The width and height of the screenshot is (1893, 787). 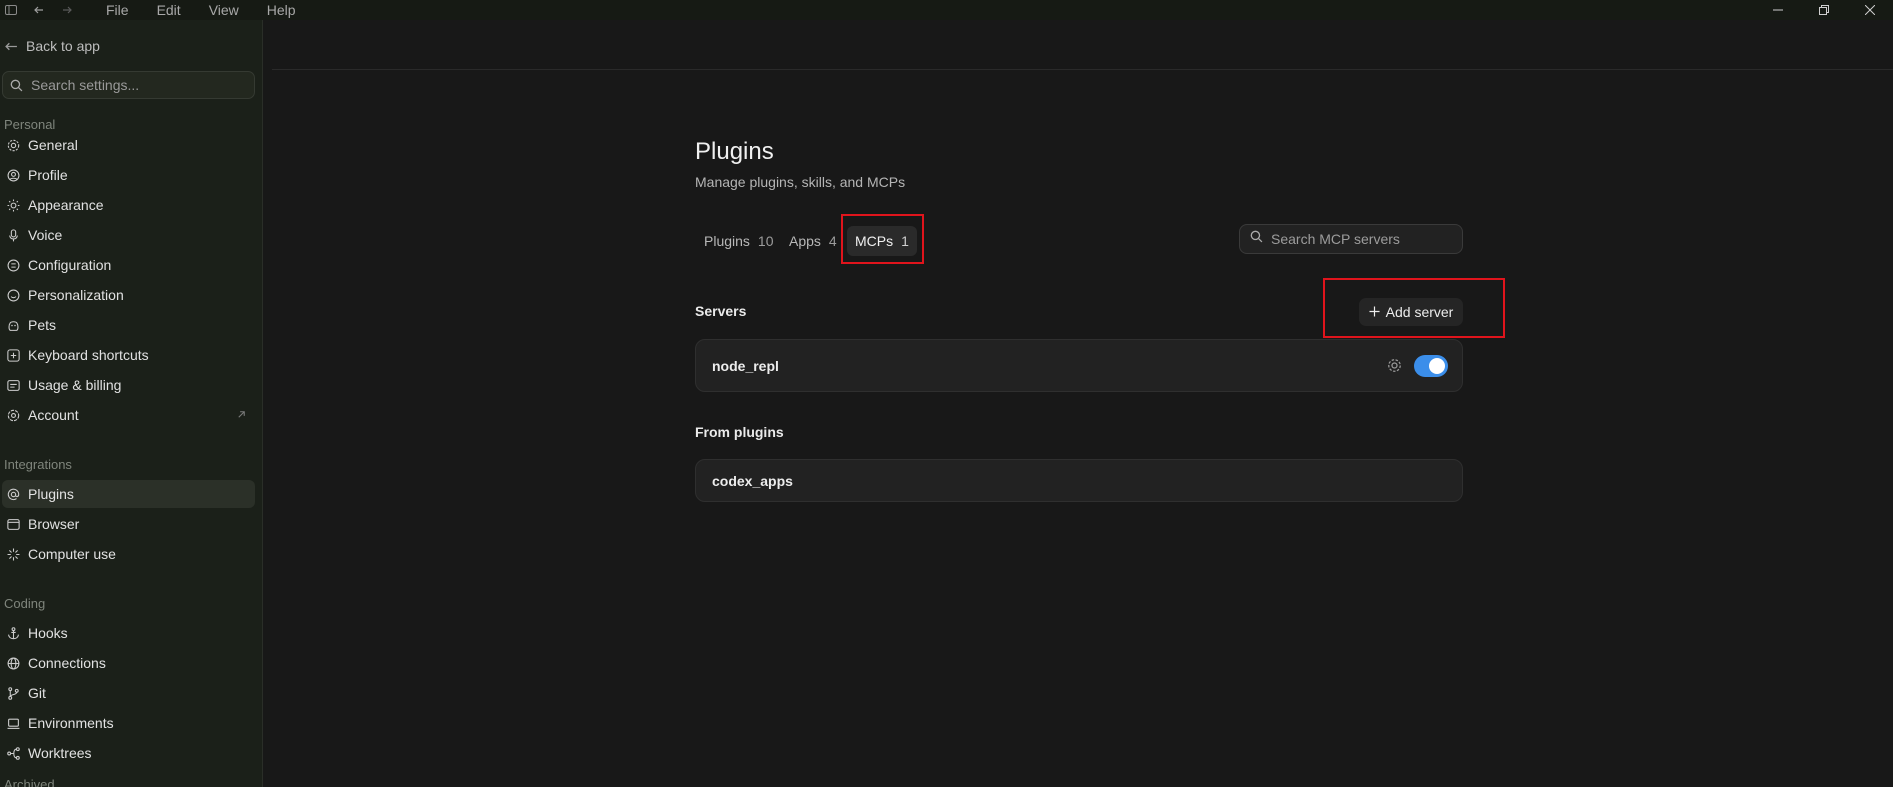 I want to click on server-row-node-repl: node_repl, so click(x=1079, y=365).